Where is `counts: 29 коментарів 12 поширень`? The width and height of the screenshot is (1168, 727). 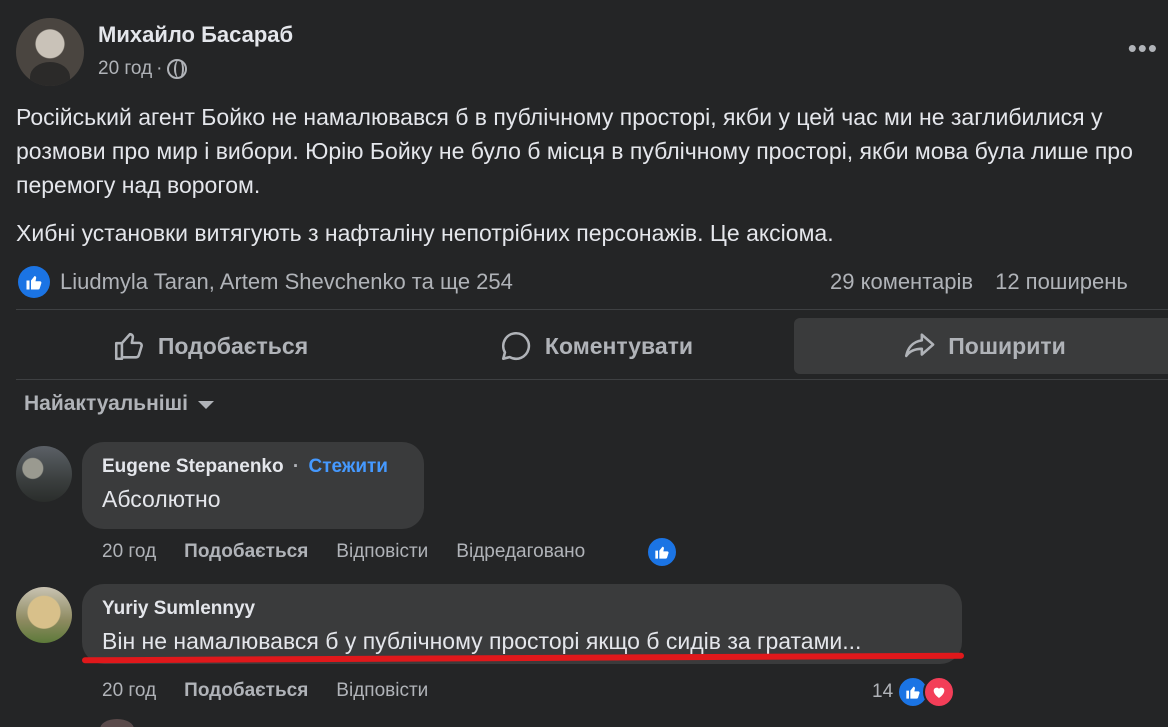 counts: 29 коментарів 12 поширень is located at coordinates (979, 282).